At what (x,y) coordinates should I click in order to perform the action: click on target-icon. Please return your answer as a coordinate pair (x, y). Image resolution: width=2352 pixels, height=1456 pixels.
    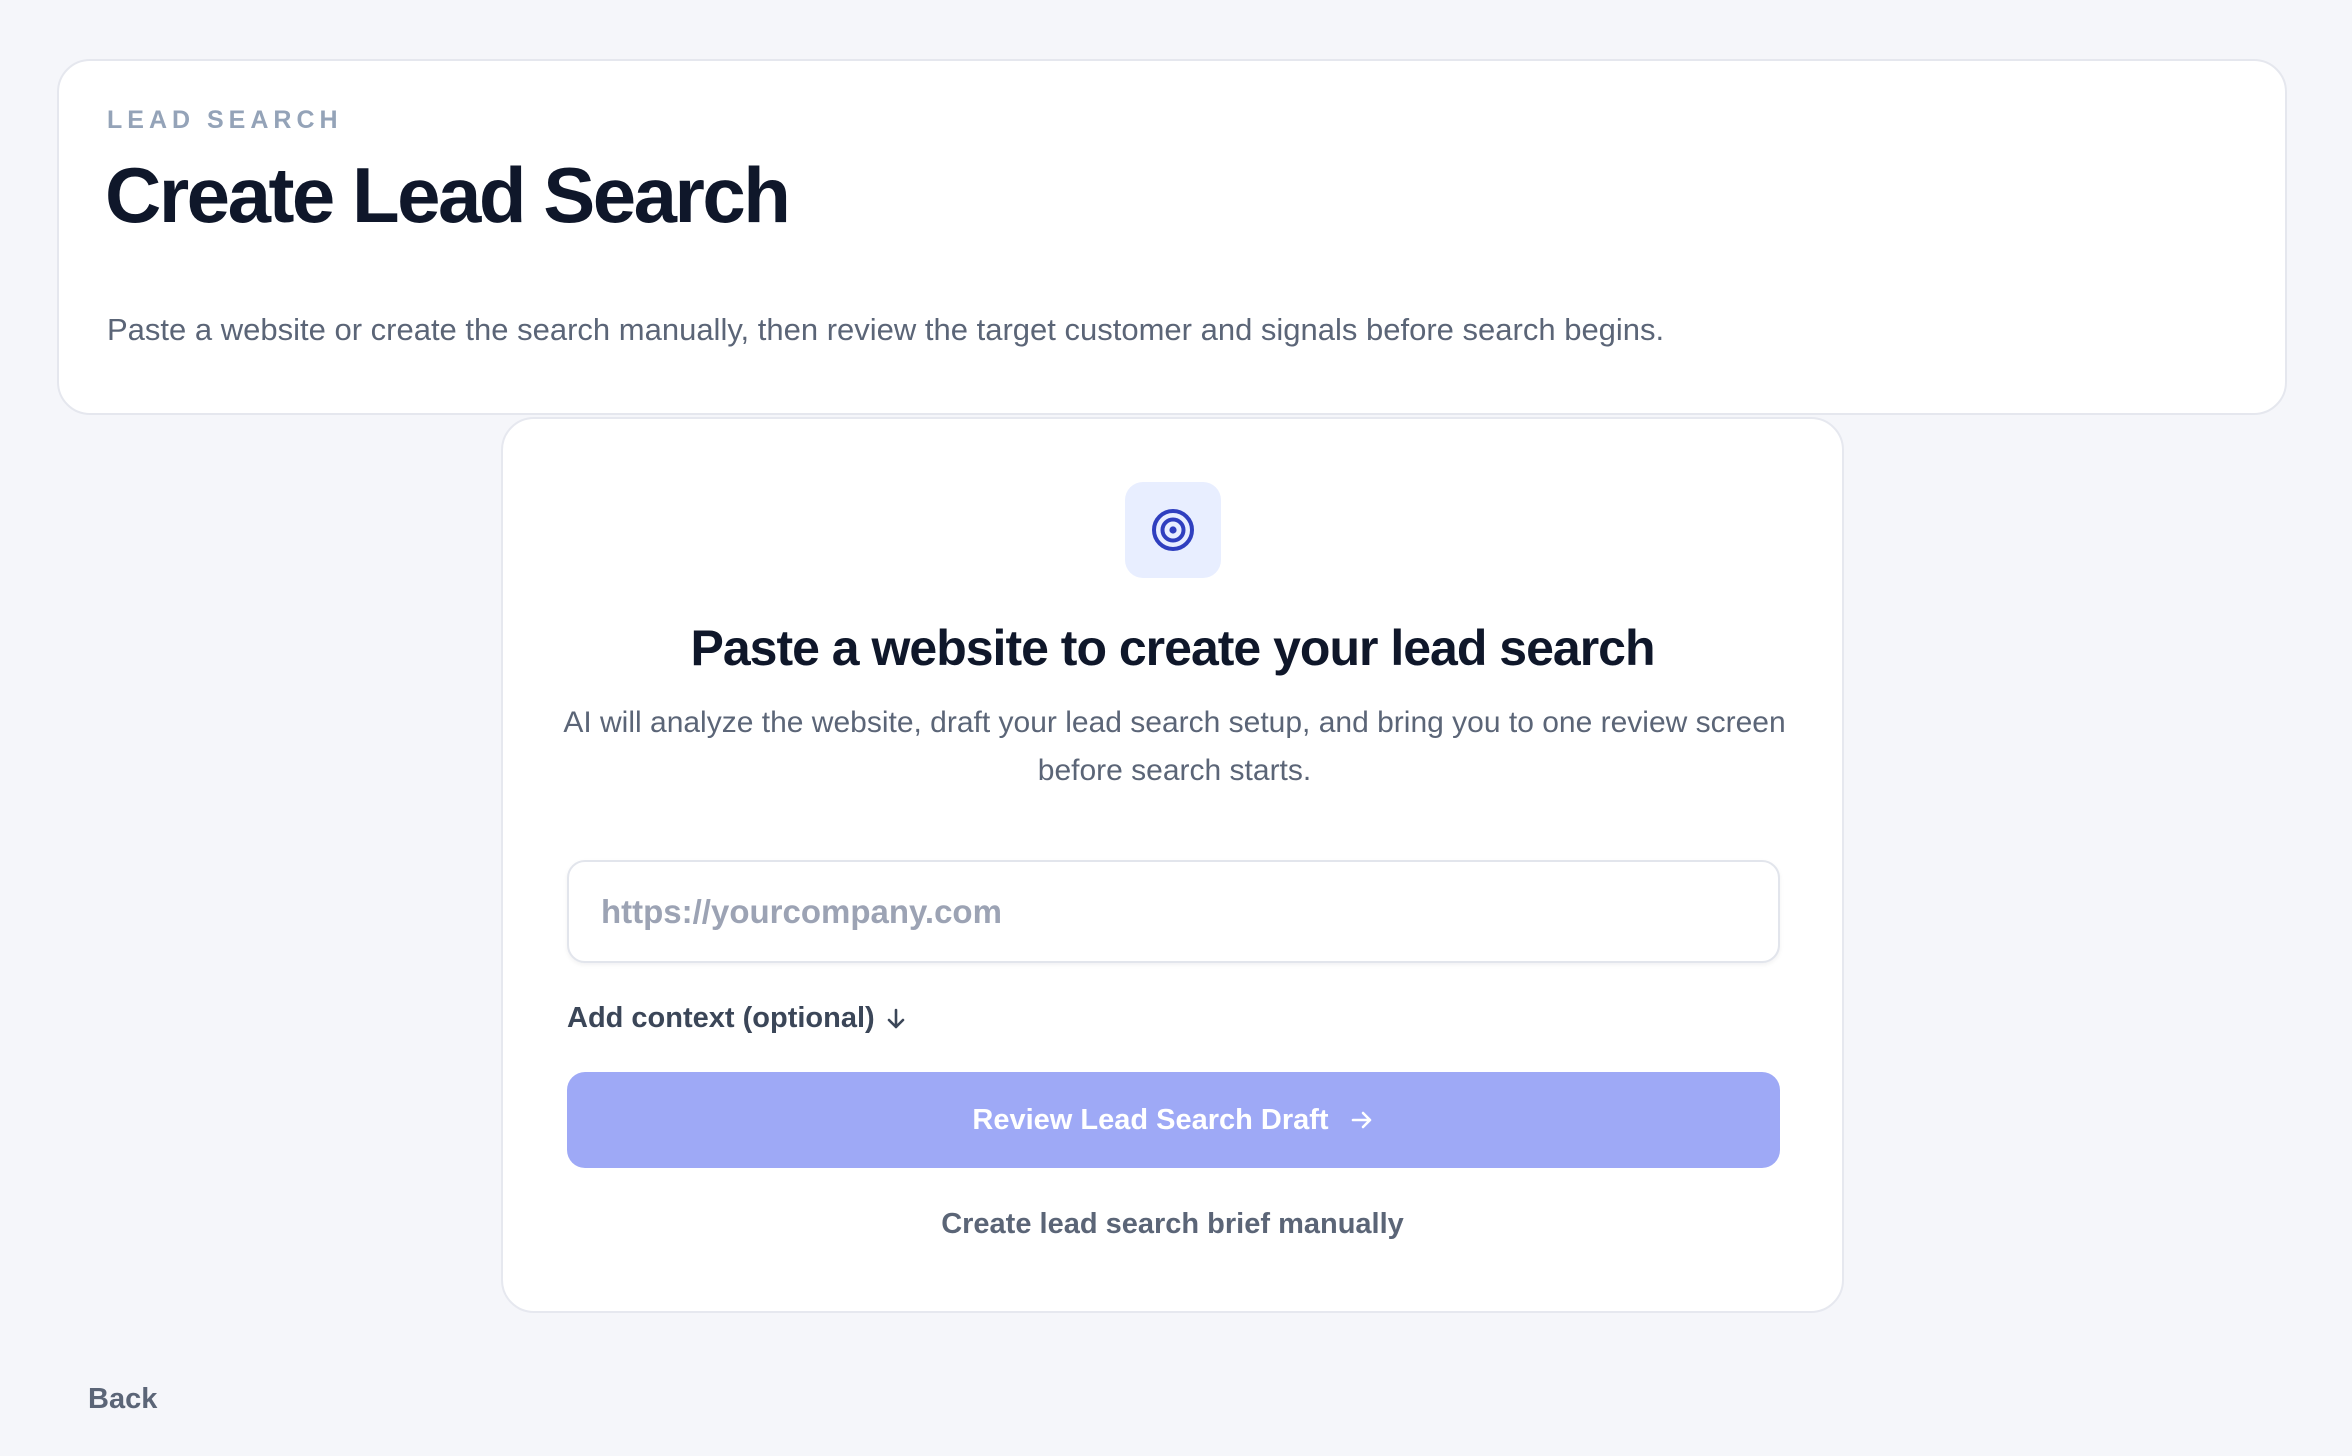
    Looking at the image, I should click on (1173, 530).